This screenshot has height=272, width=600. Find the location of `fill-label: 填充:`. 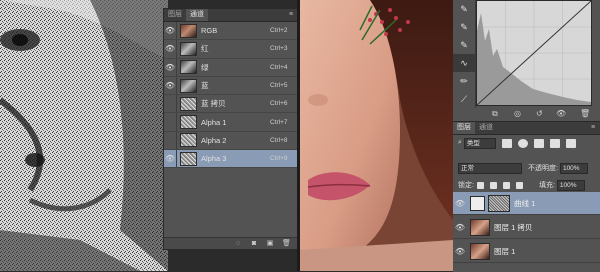

fill-label: 填充: is located at coordinates (546, 185).